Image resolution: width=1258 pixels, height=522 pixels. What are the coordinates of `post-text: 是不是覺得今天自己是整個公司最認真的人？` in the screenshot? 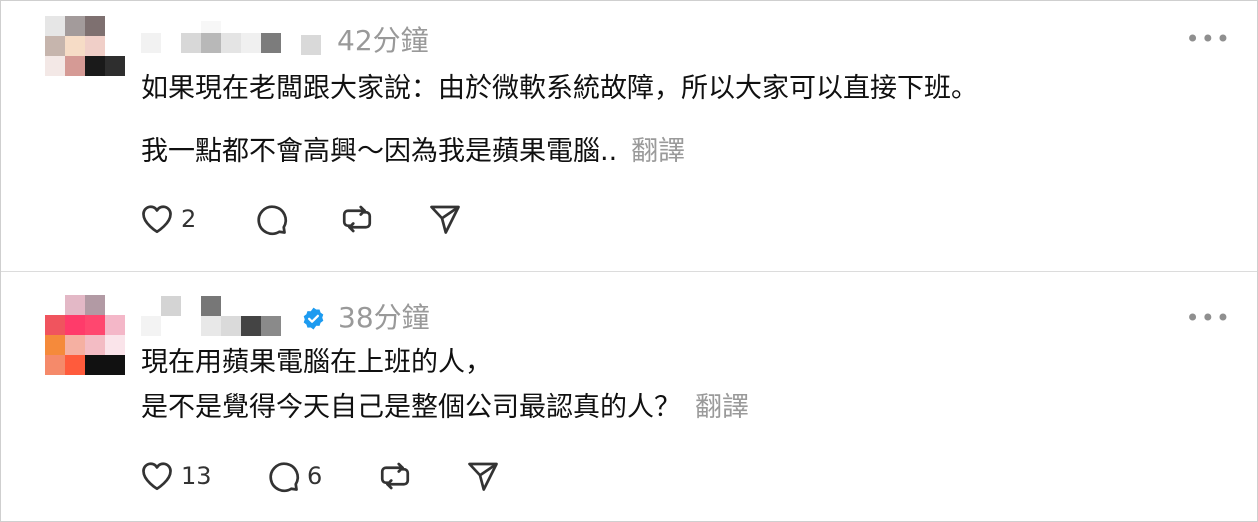 It's located at (411, 407).